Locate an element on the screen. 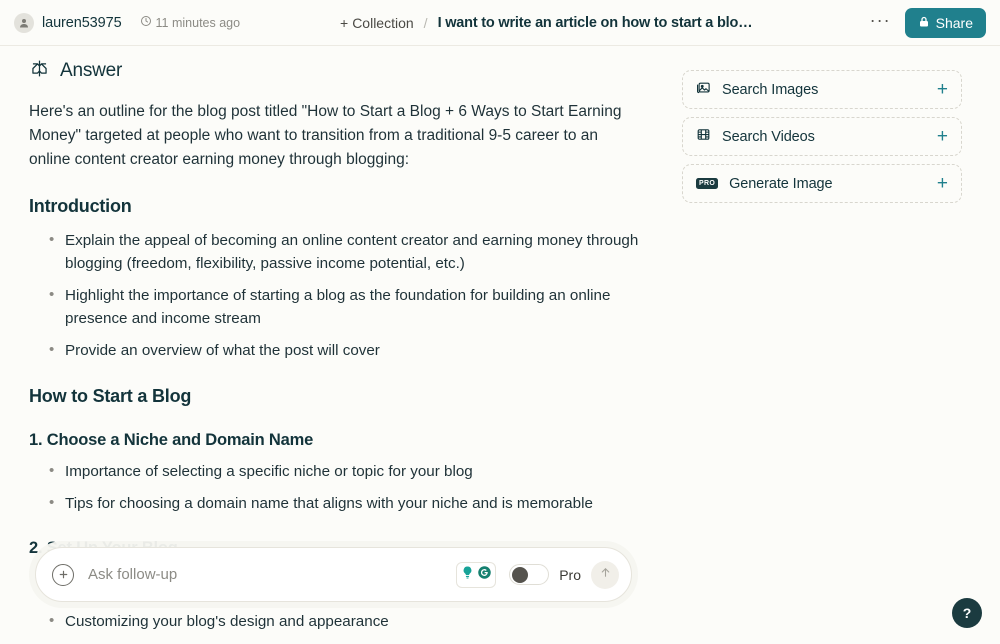 This screenshot has height=644, width=1000. section-heading-how-to-start-a-blog: How to Start a Blog is located at coordinates (110, 396).